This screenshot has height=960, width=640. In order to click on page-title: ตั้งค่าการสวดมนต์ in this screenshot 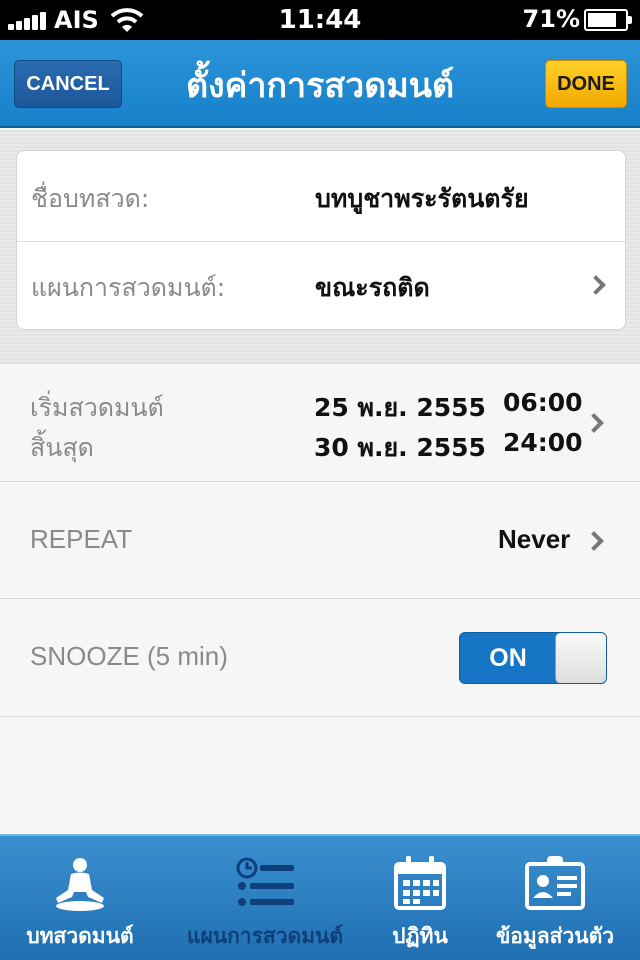, I will do `click(320, 86)`.